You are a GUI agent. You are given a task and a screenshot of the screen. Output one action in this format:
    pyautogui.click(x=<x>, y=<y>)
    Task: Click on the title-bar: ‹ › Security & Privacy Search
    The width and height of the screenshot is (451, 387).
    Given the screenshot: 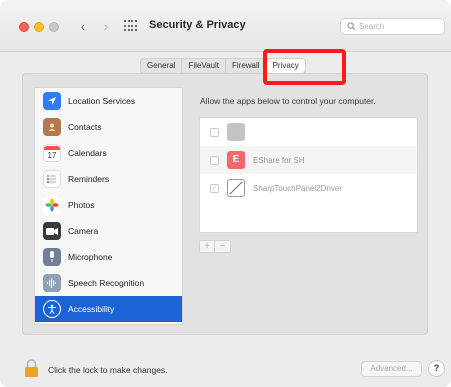 What is the action you would take?
    pyautogui.click(x=225, y=26)
    